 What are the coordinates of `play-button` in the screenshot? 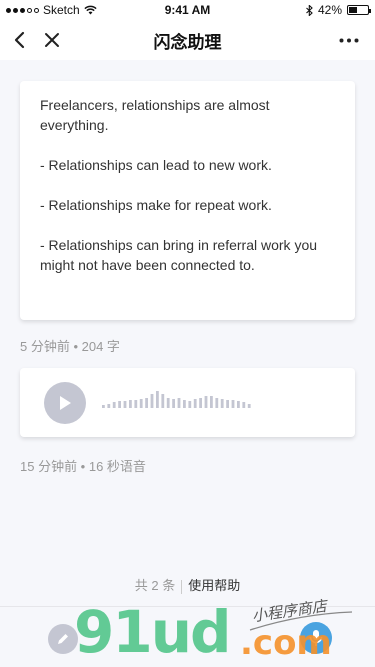 It's located at (65, 403).